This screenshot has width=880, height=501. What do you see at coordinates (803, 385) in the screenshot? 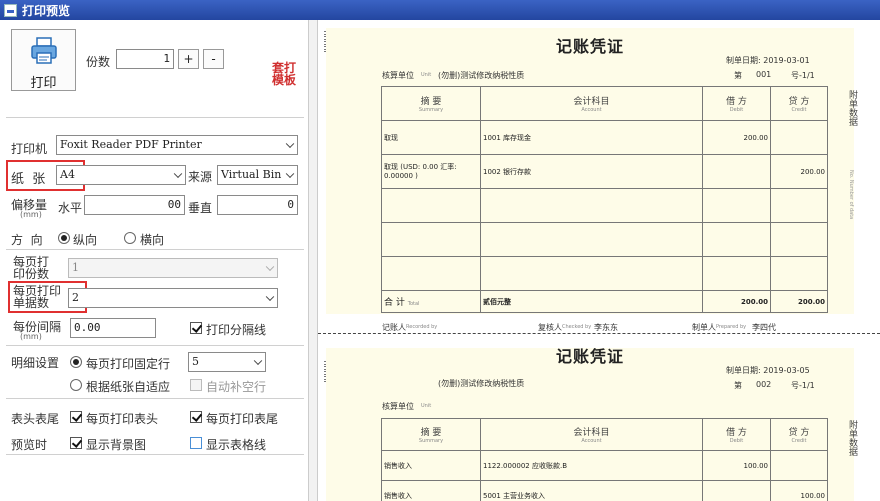
I see `voucher-2-page: 号-1/1` at bounding box center [803, 385].